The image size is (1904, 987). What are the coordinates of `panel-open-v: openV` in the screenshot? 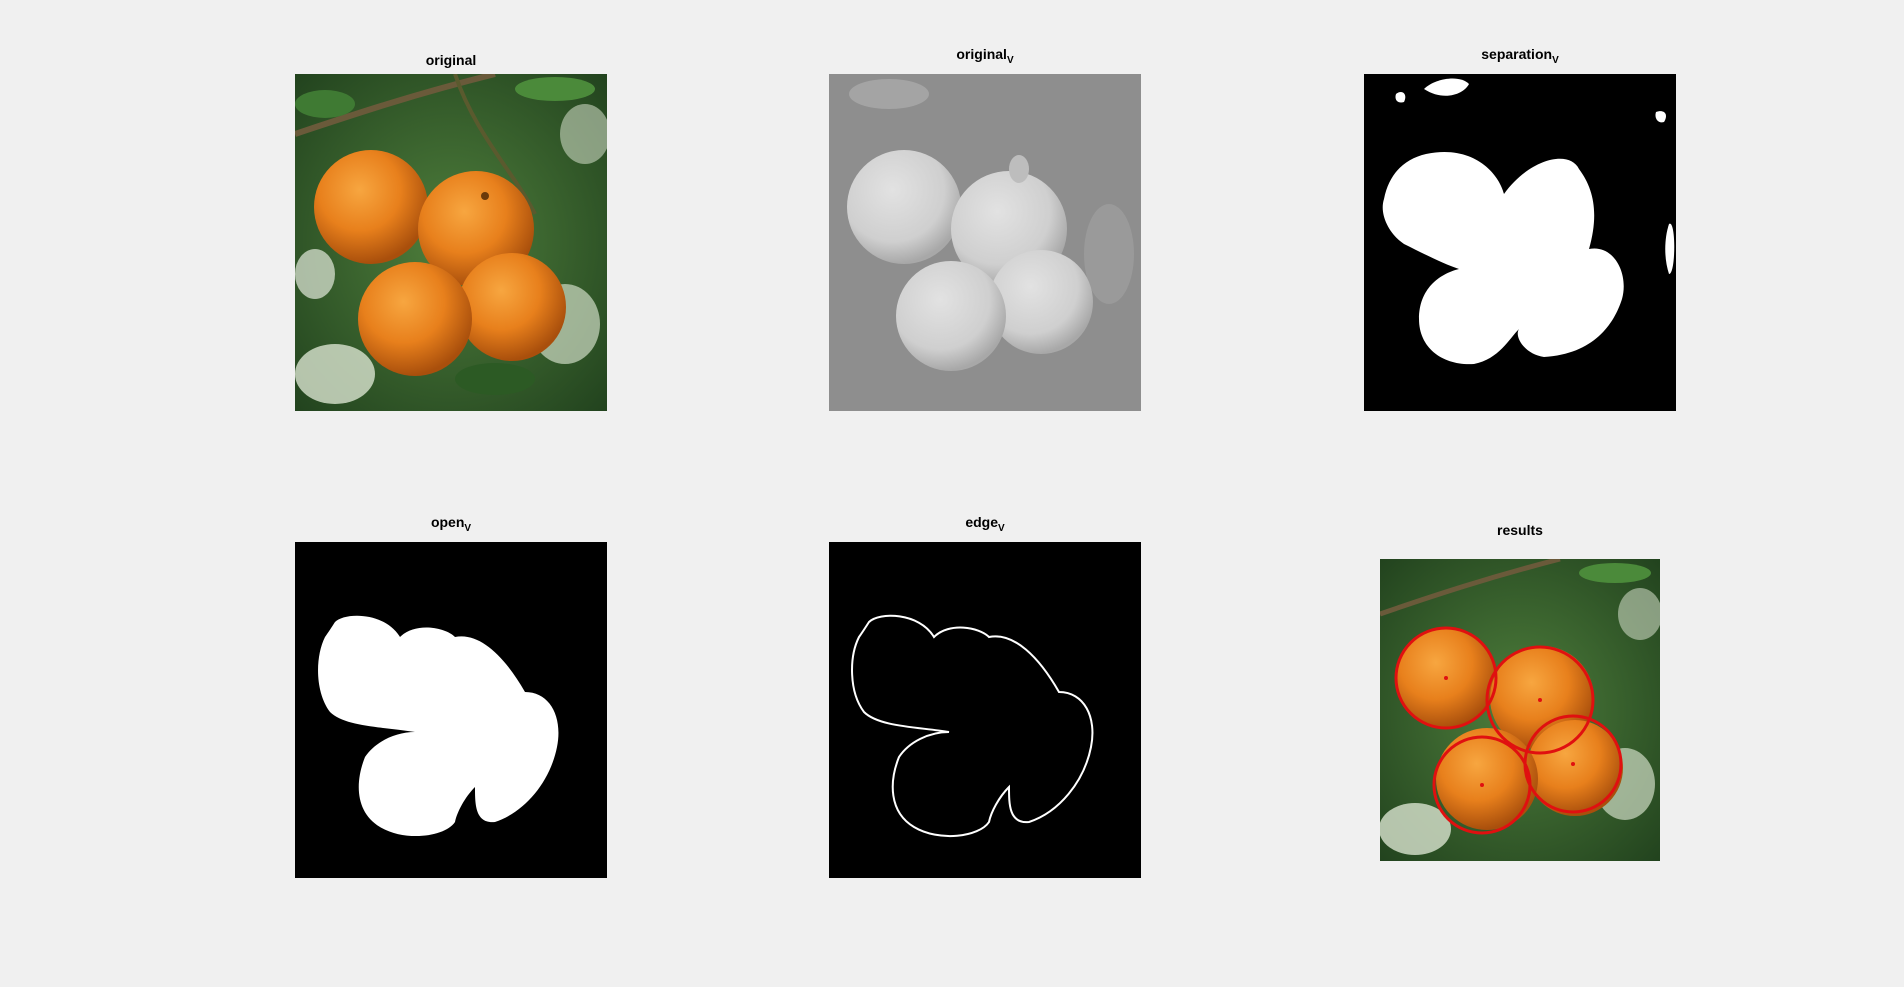 It's located at (451, 697).